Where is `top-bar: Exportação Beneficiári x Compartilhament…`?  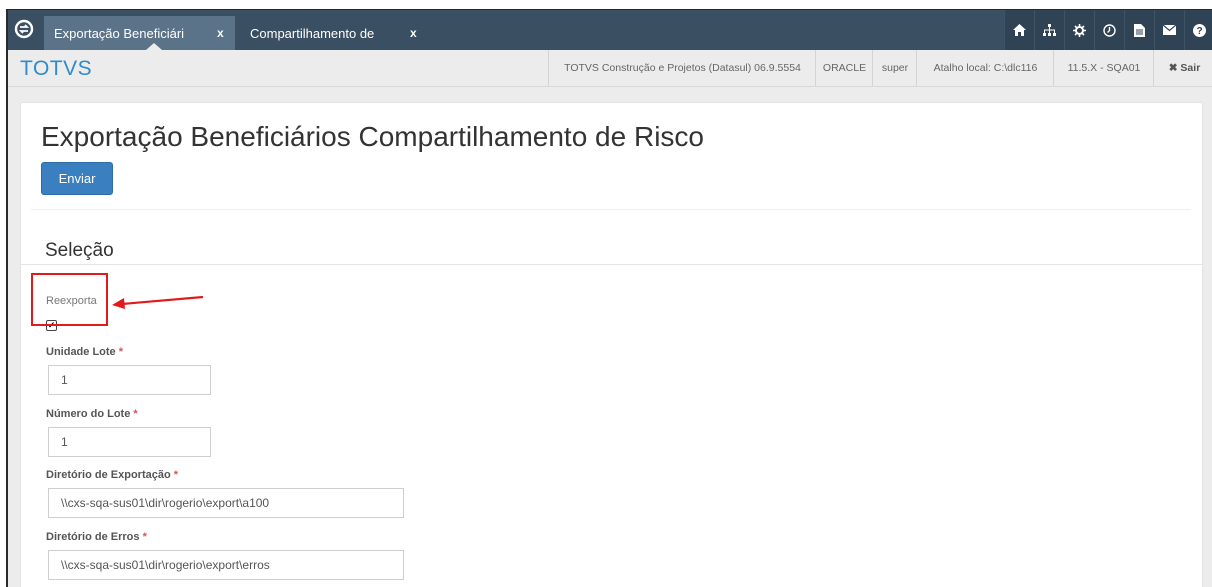 top-bar: Exportação Beneficiári x Compartilhament… is located at coordinates (610, 30).